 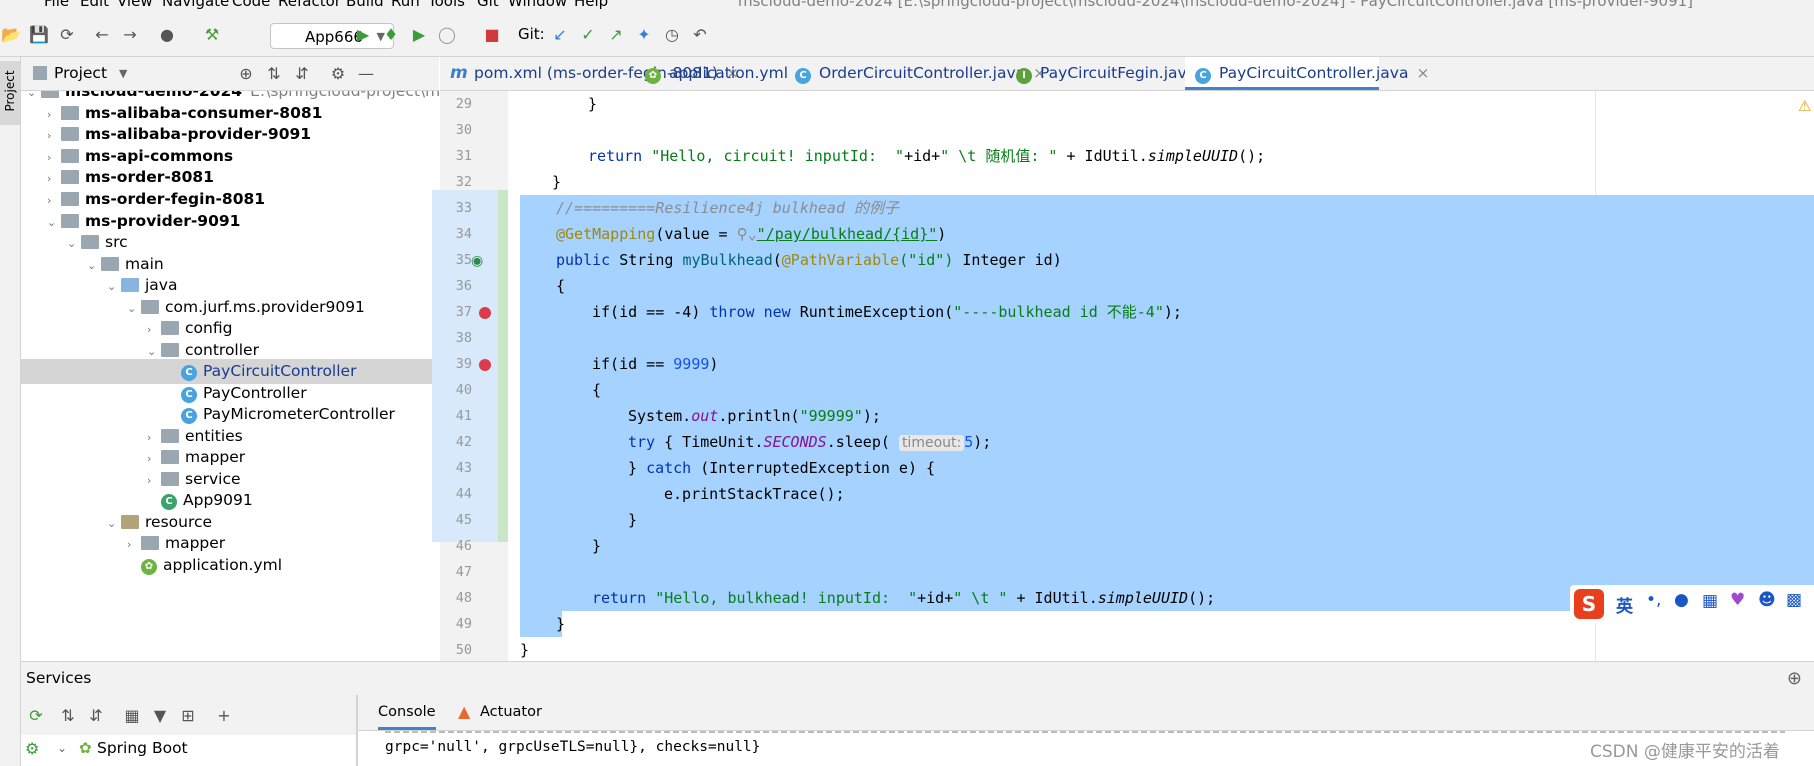 What do you see at coordinates (672, 34) in the screenshot?
I see `history-icon: ◷` at bounding box center [672, 34].